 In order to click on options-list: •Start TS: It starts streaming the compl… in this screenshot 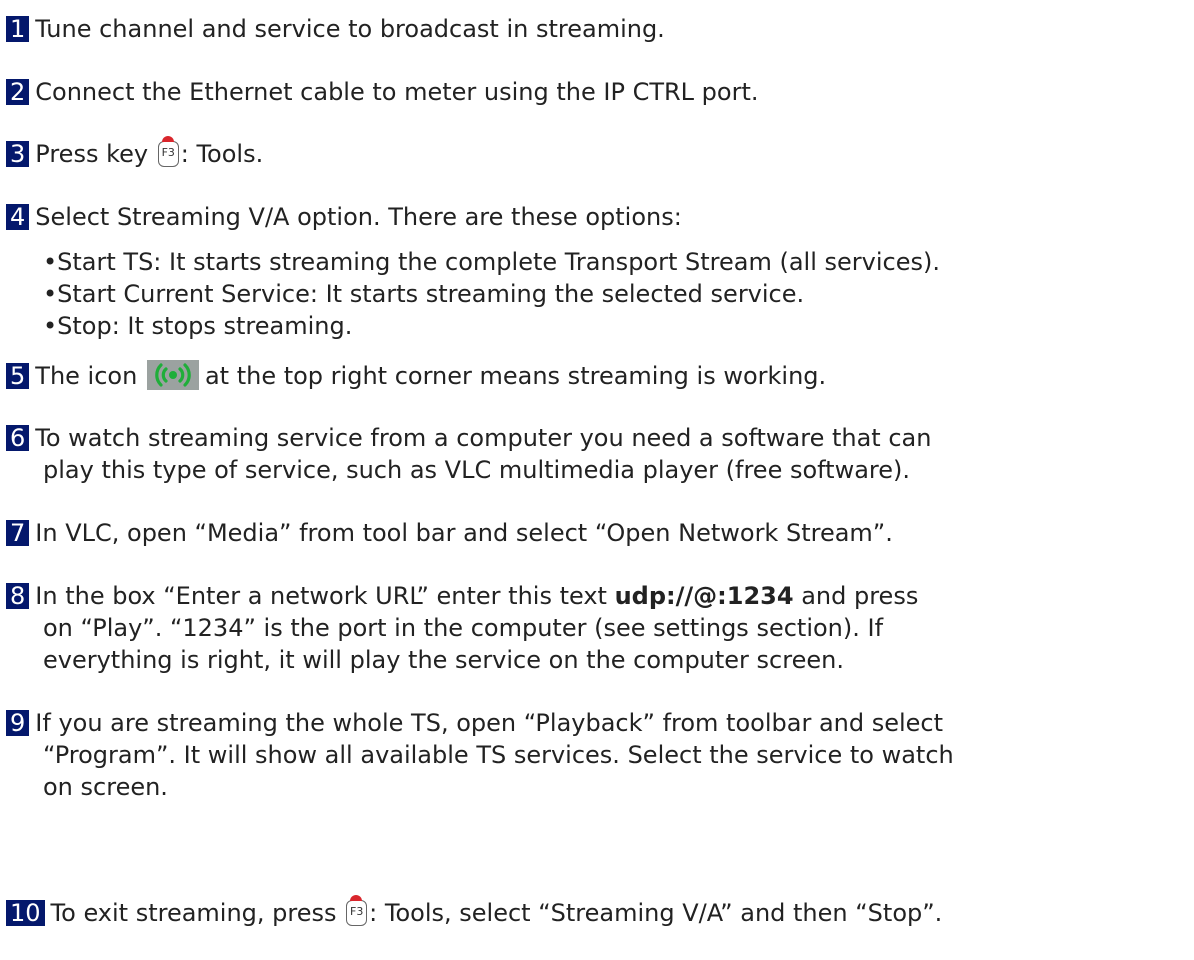, I will do `click(595, 294)`.